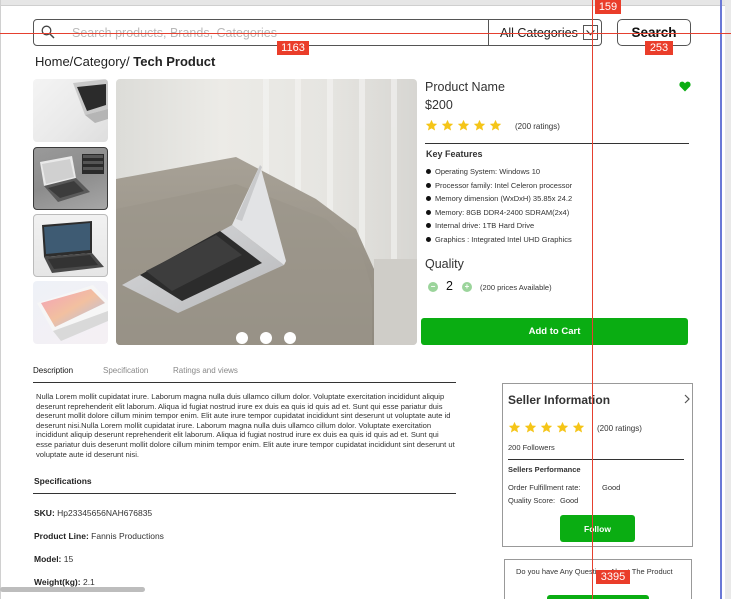 Image resolution: width=731 pixels, height=599 pixels. Describe the element at coordinates (88, 582) in the screenshot. I see `spec-value: 2.1` at that location.